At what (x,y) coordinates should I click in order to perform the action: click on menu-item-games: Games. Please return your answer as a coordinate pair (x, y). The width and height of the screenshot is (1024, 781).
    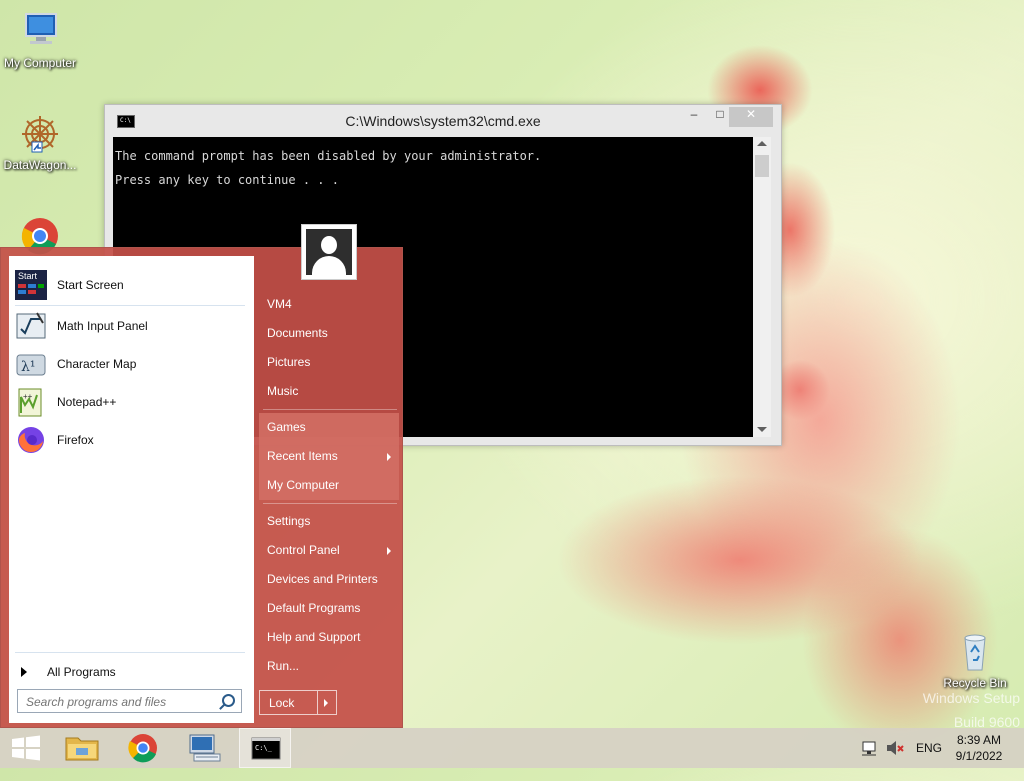
    Looking at the image, I should click on (329, 427).